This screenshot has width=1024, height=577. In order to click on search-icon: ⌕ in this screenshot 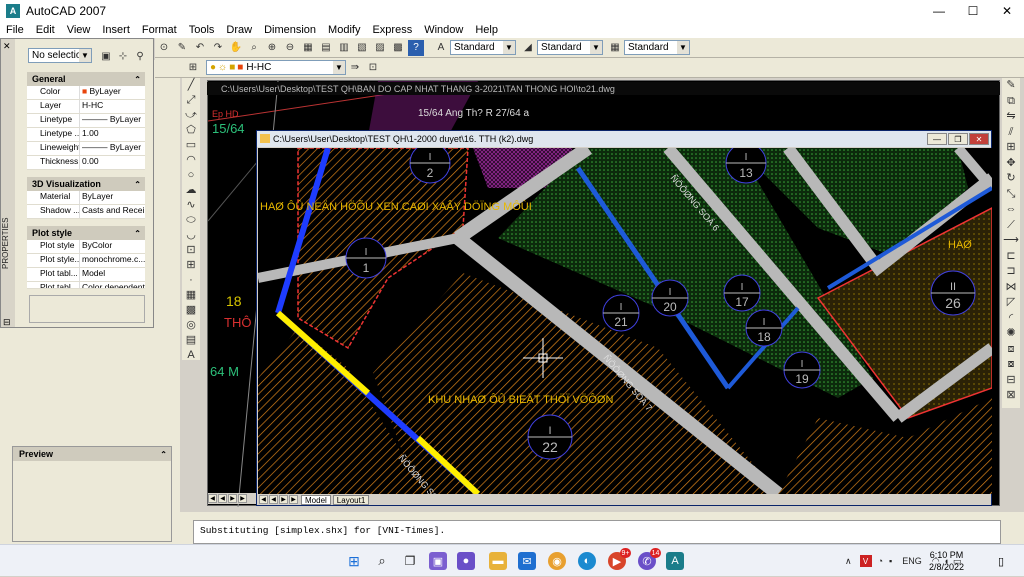, I will do `click(382, 561)`.